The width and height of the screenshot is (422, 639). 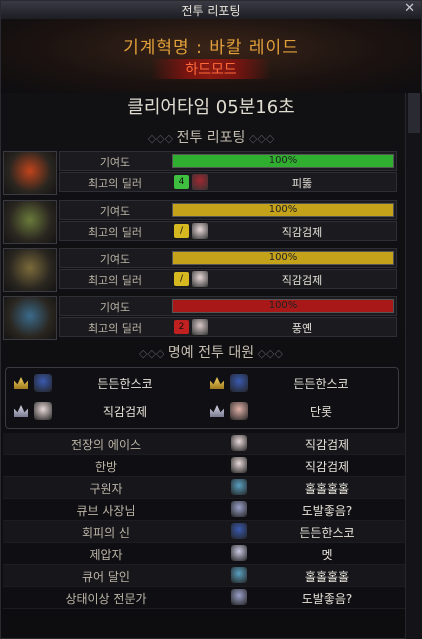 I want to click on honor-section-title: 명예 전투 대원, so click(x=211, y=353).